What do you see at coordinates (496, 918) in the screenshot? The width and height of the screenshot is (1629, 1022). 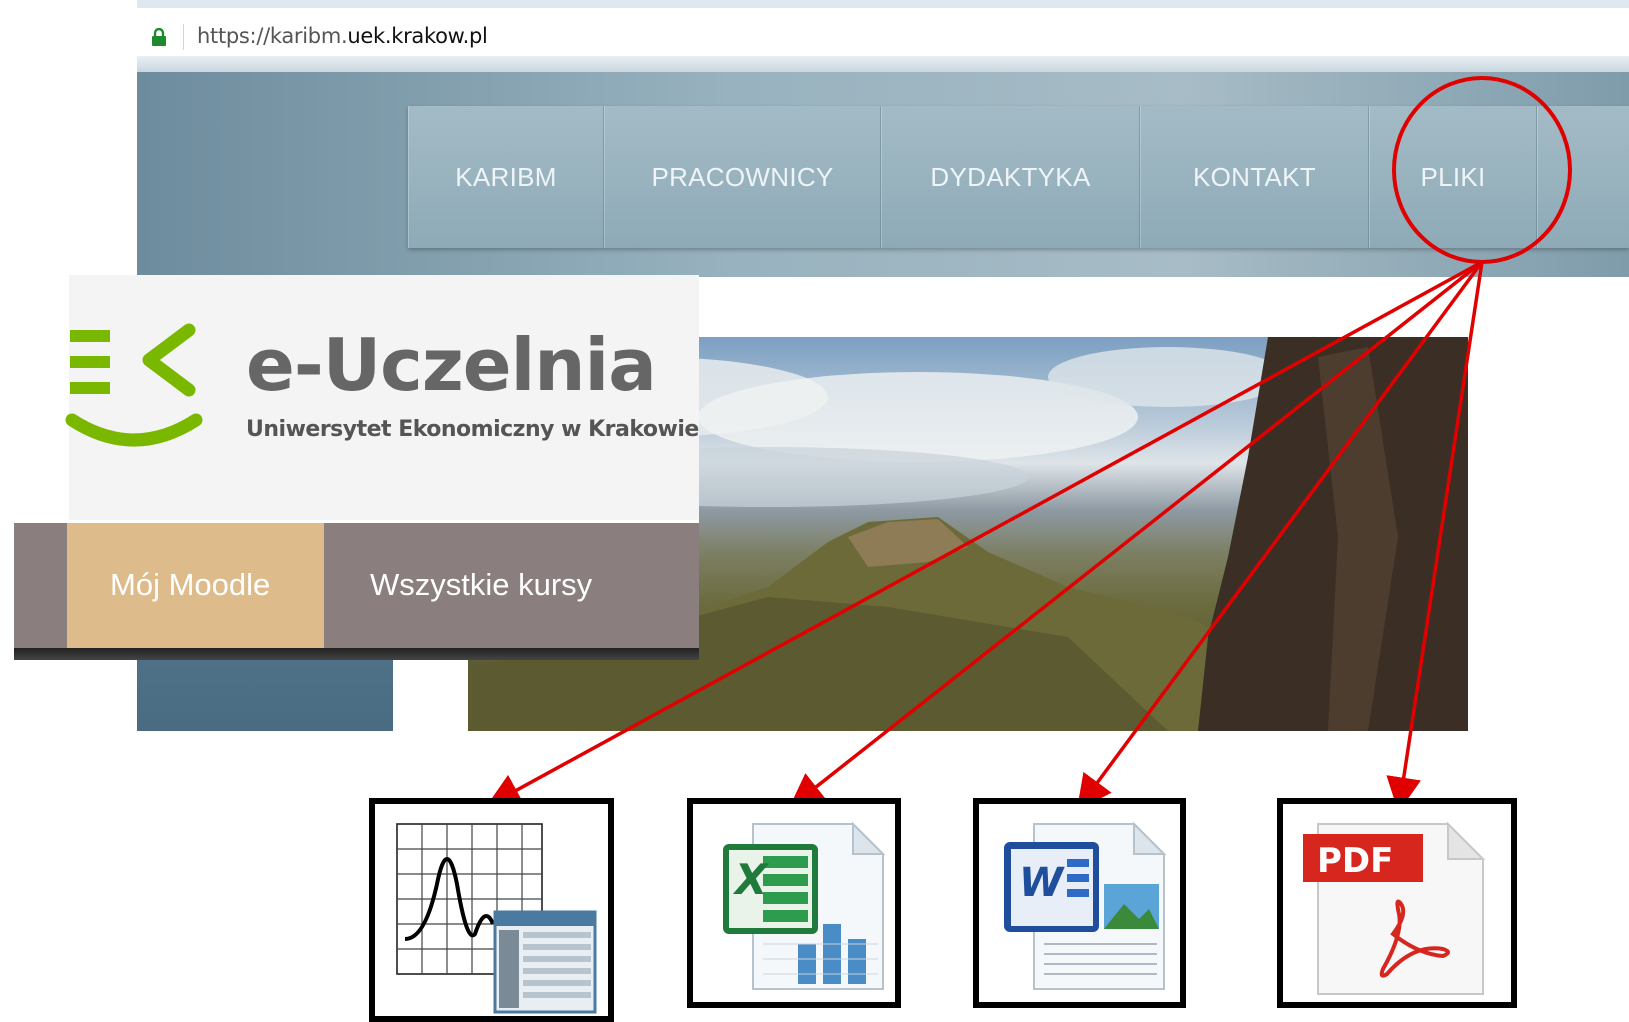 I see `data-analysis-file-icon` at bounding box center [496, 918].